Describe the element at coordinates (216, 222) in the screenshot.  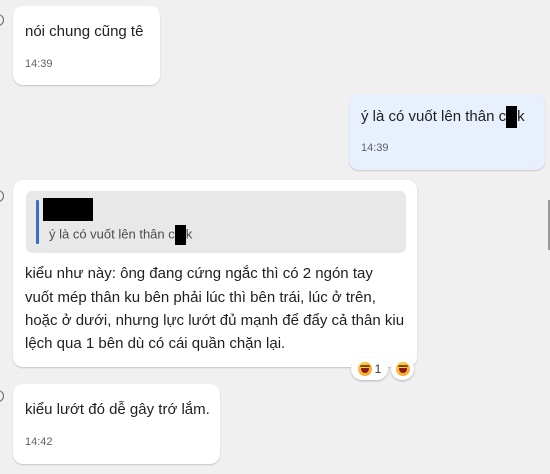
I see `quoted-reply: ý là có vuốt lên thân c k` at that location.